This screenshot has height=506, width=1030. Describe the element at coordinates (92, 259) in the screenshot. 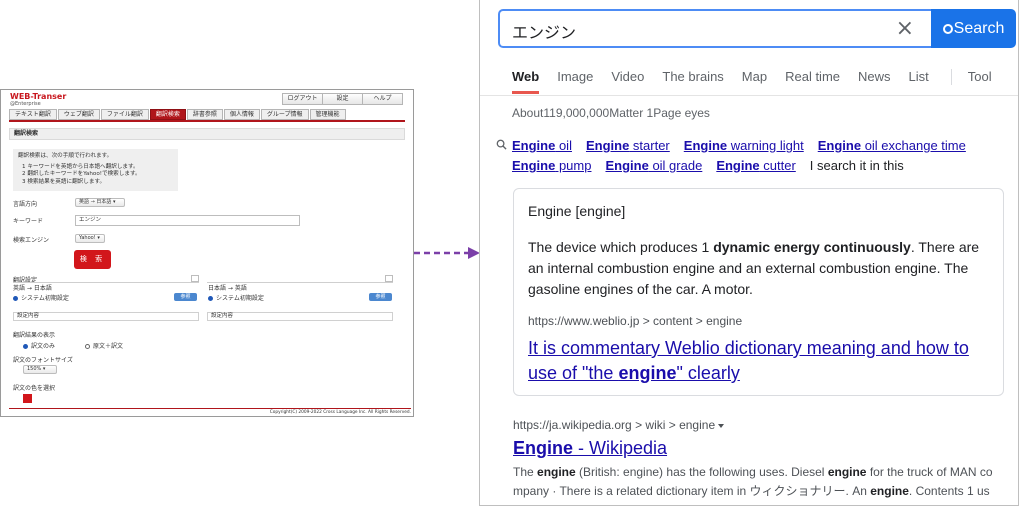

I see `search-button: 検 索` at that location.